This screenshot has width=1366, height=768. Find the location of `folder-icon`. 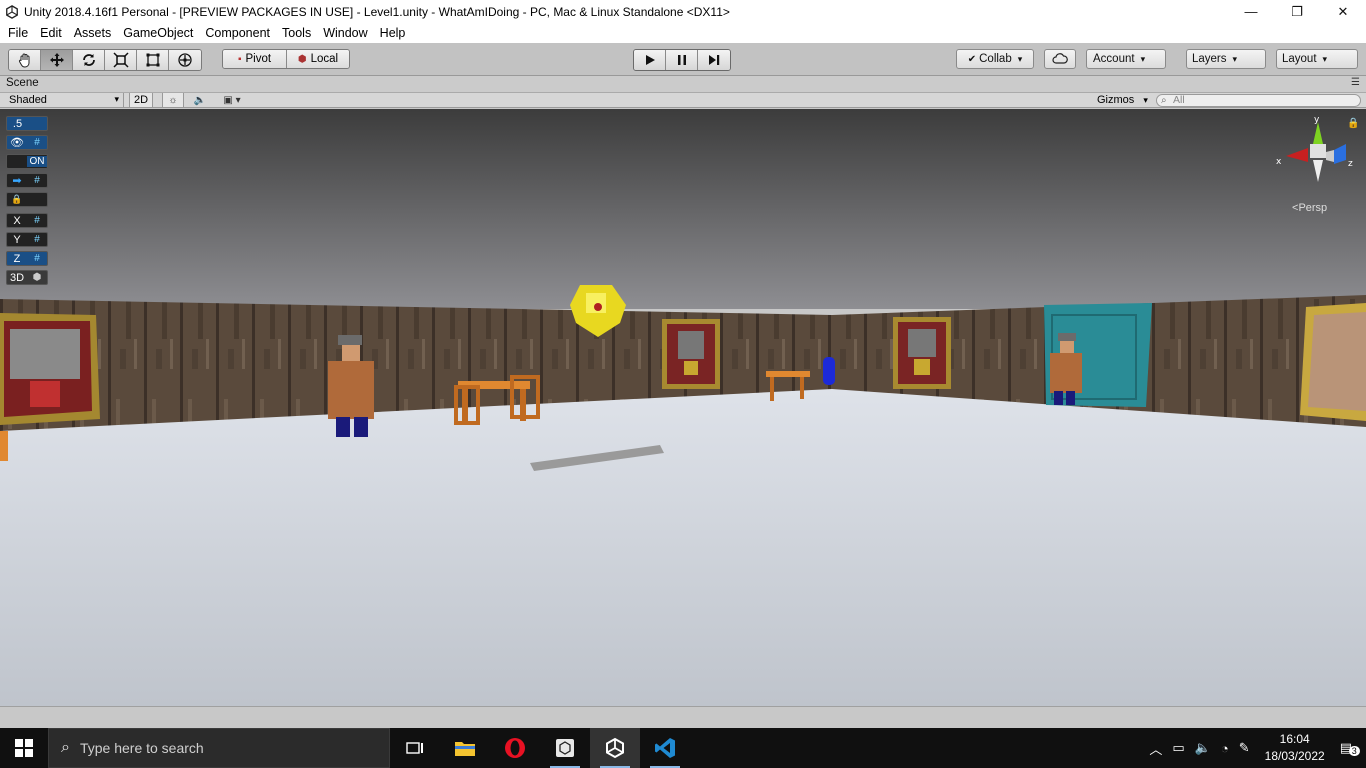

folder-icon is located at coordinates (465, 749).